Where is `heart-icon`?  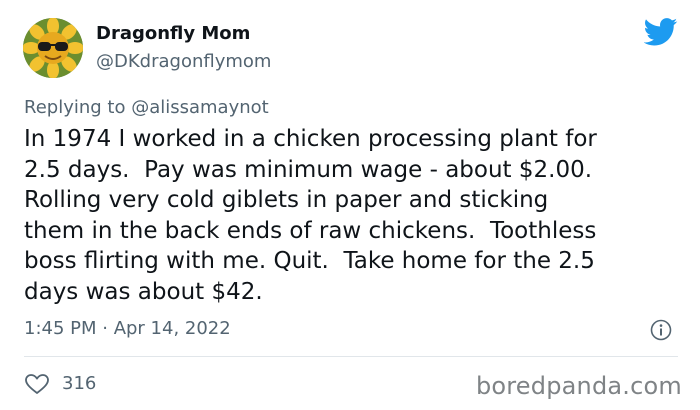
heart-icon is located at coordinates (37, 384).